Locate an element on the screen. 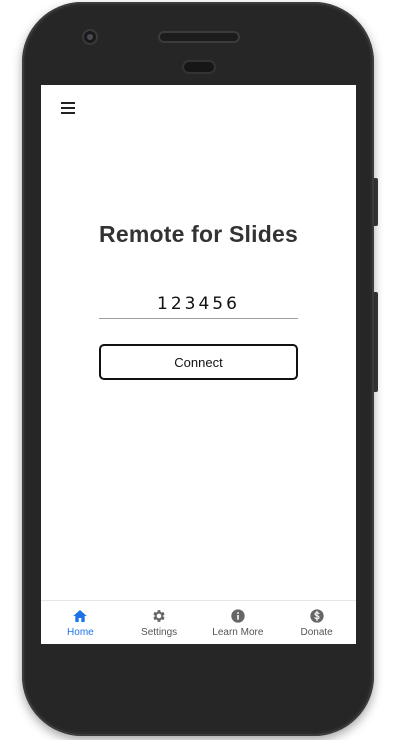 The width and height of the screenshot is (400, 740). connect-button: Connect is located at coordinates (198, 362).